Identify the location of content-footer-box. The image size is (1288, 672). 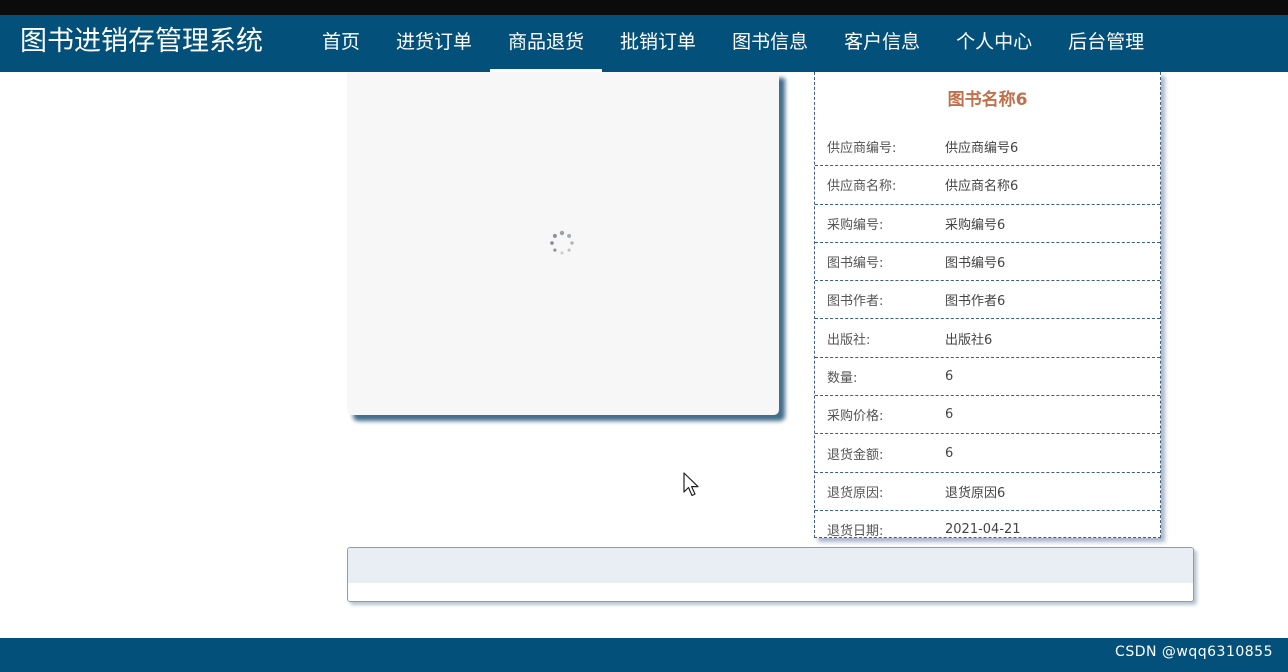
(770, 574).